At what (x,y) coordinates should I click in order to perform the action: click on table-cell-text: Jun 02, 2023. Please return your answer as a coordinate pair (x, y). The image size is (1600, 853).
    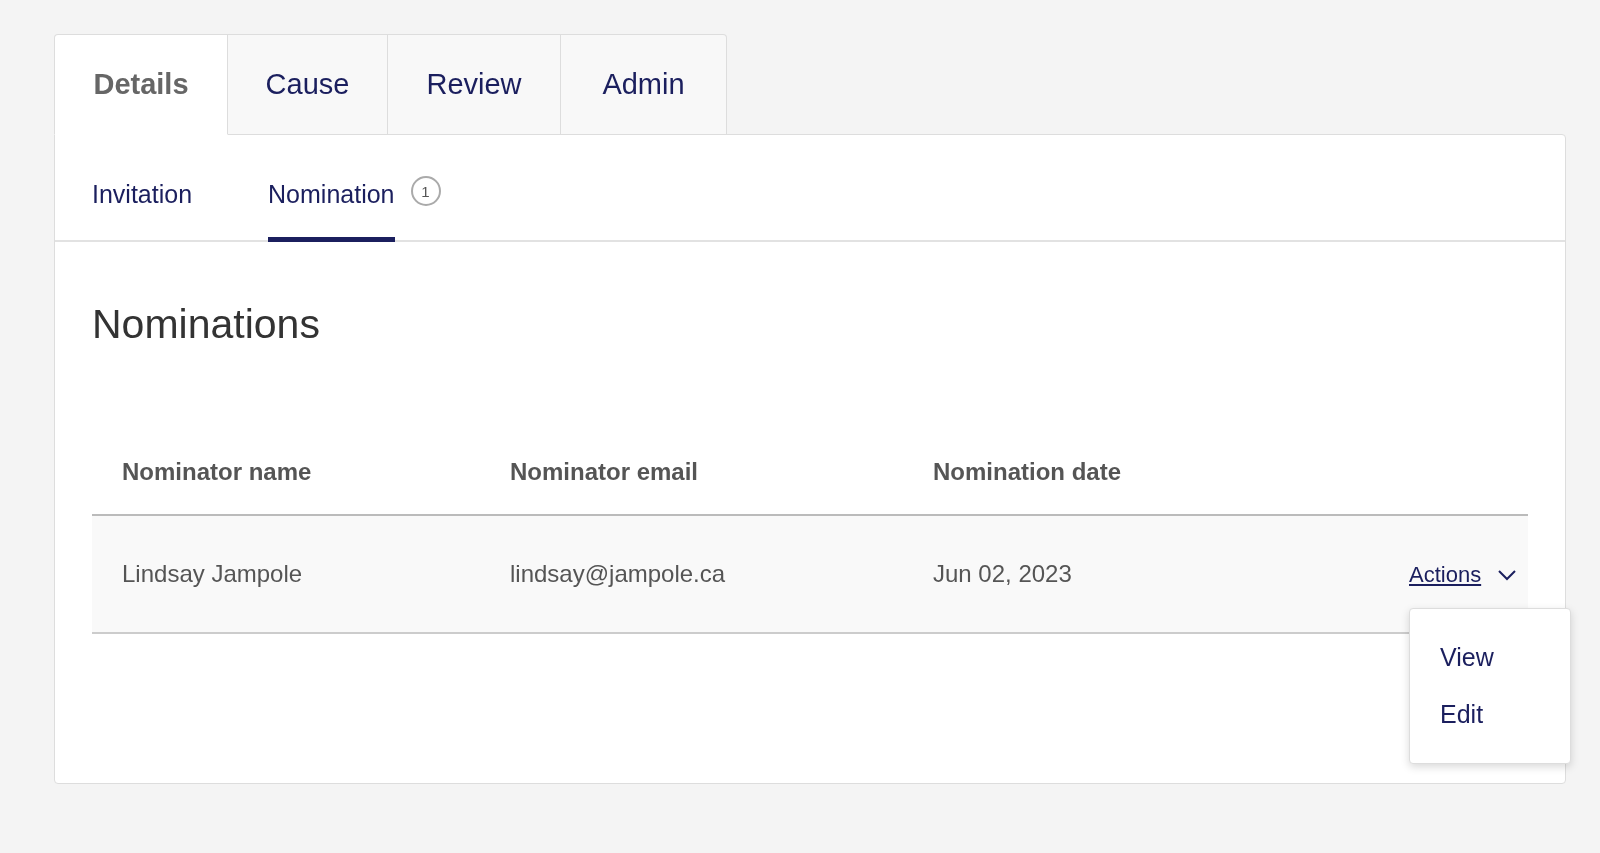
    Looking at the image, I should click on (1002, 574).